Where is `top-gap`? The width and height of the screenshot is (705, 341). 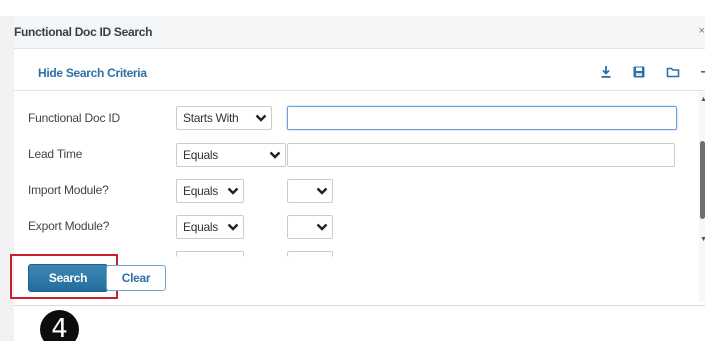 top-gap is located at coordinates (352, 8).